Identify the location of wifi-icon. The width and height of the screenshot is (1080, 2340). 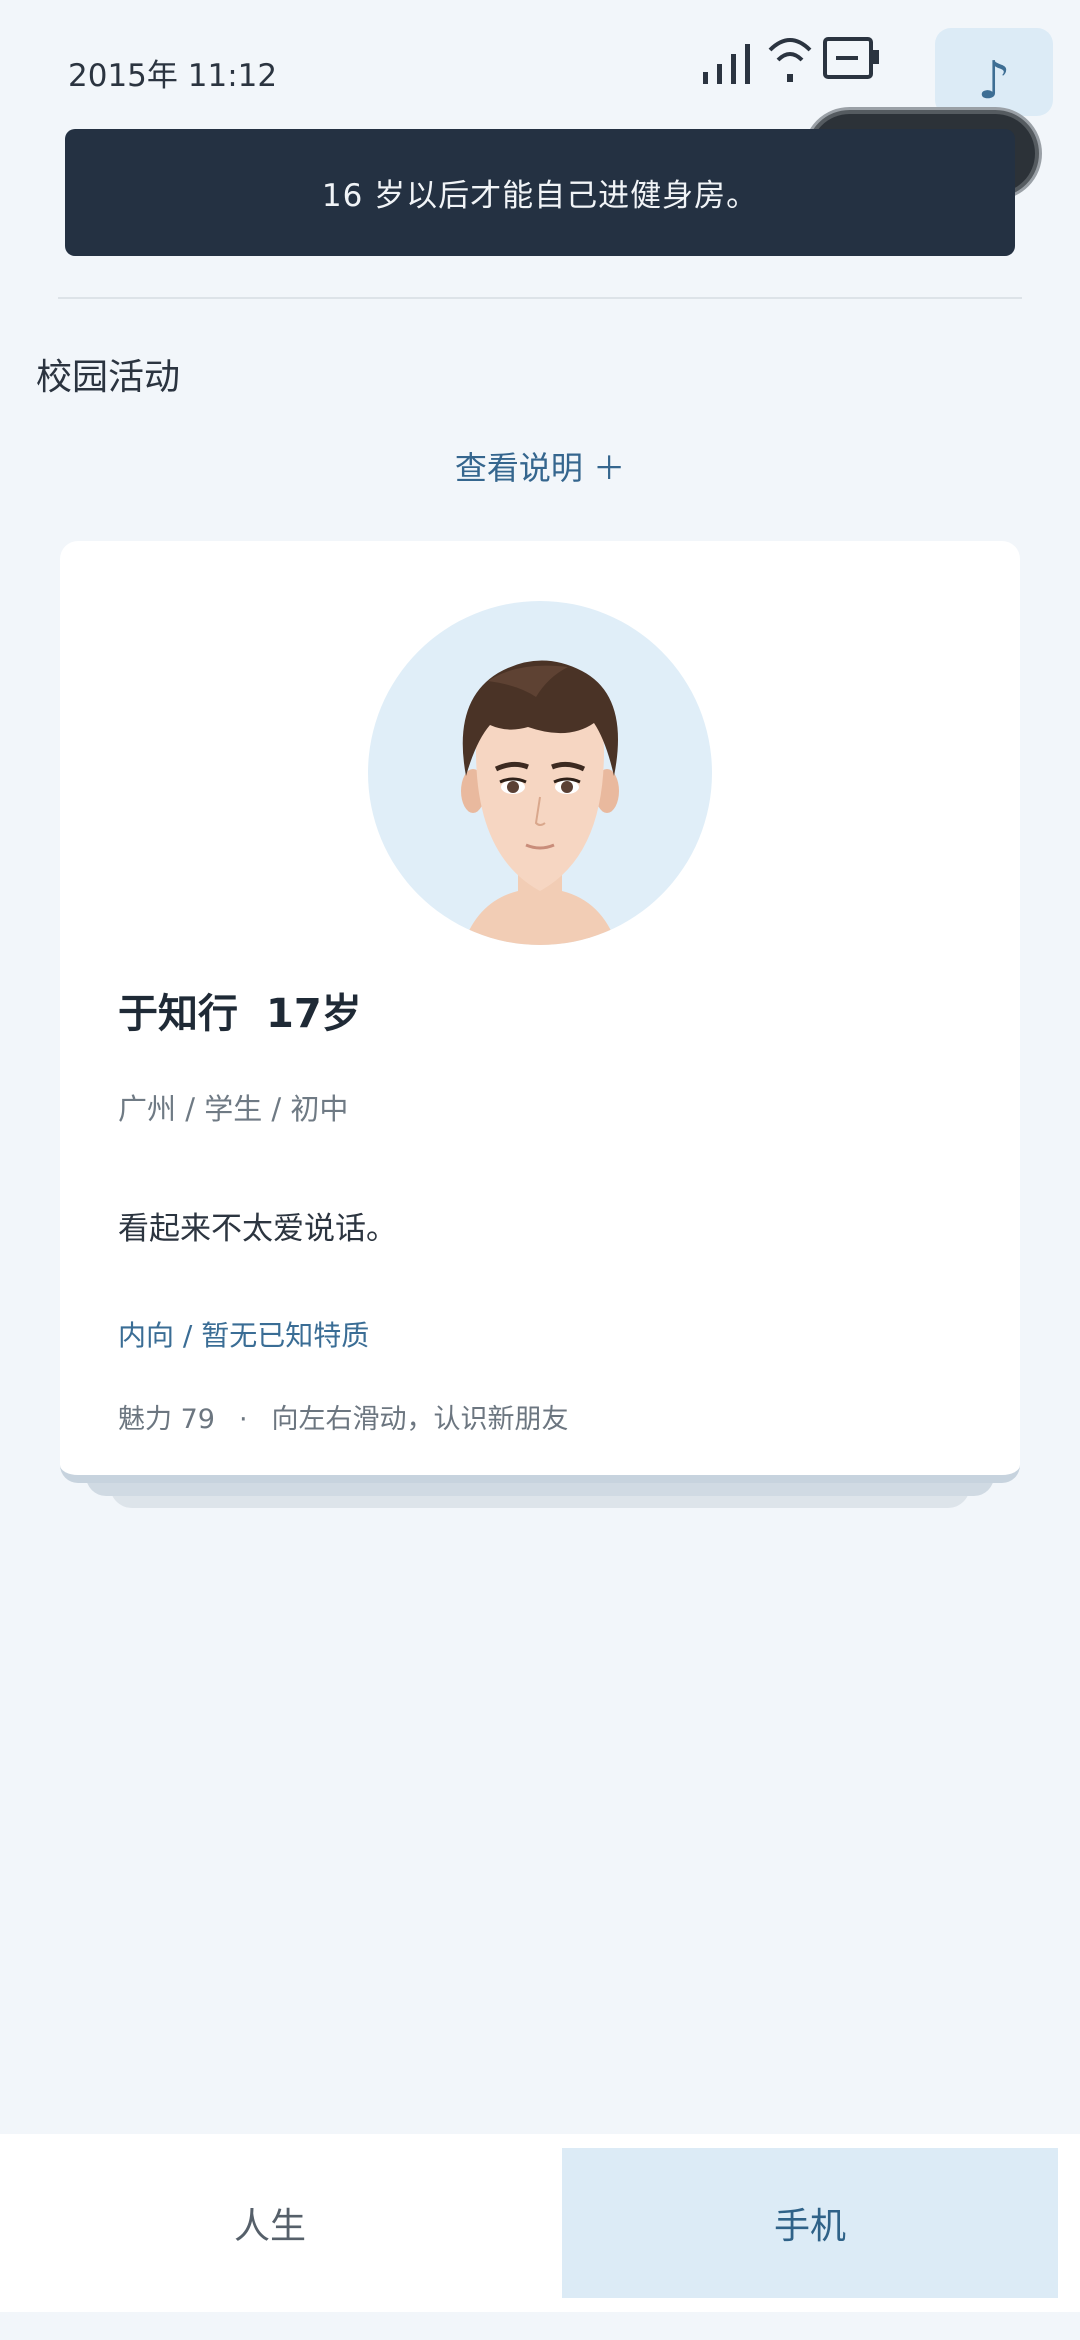
(790, 60).